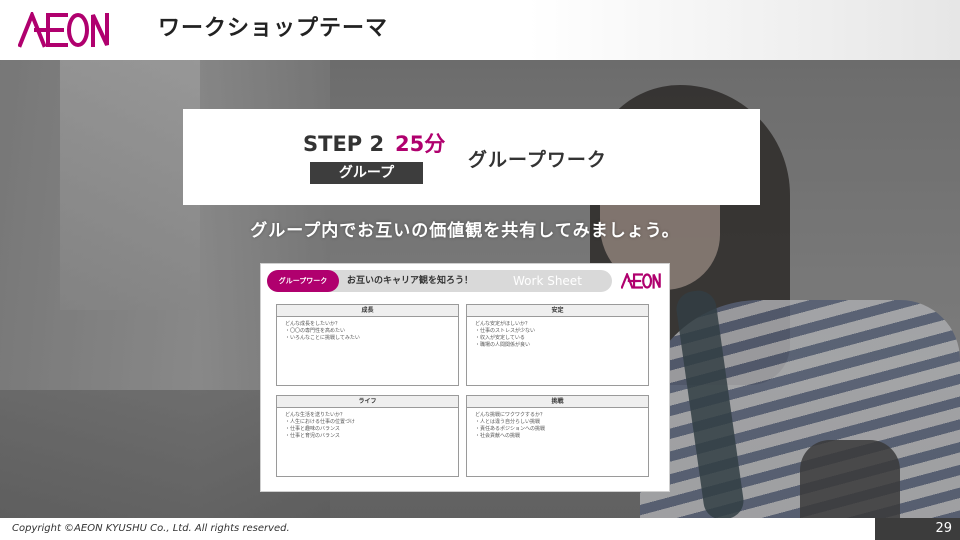  I want to click on cell-line: ・〇〇の専門性を高めたい, so click(315, 331).